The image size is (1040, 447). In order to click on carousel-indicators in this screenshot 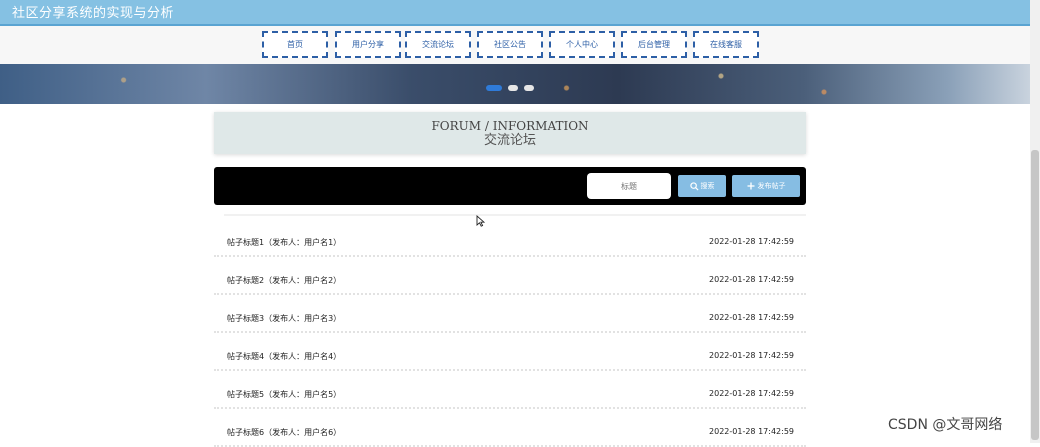, I will do `click(510, 88)`.